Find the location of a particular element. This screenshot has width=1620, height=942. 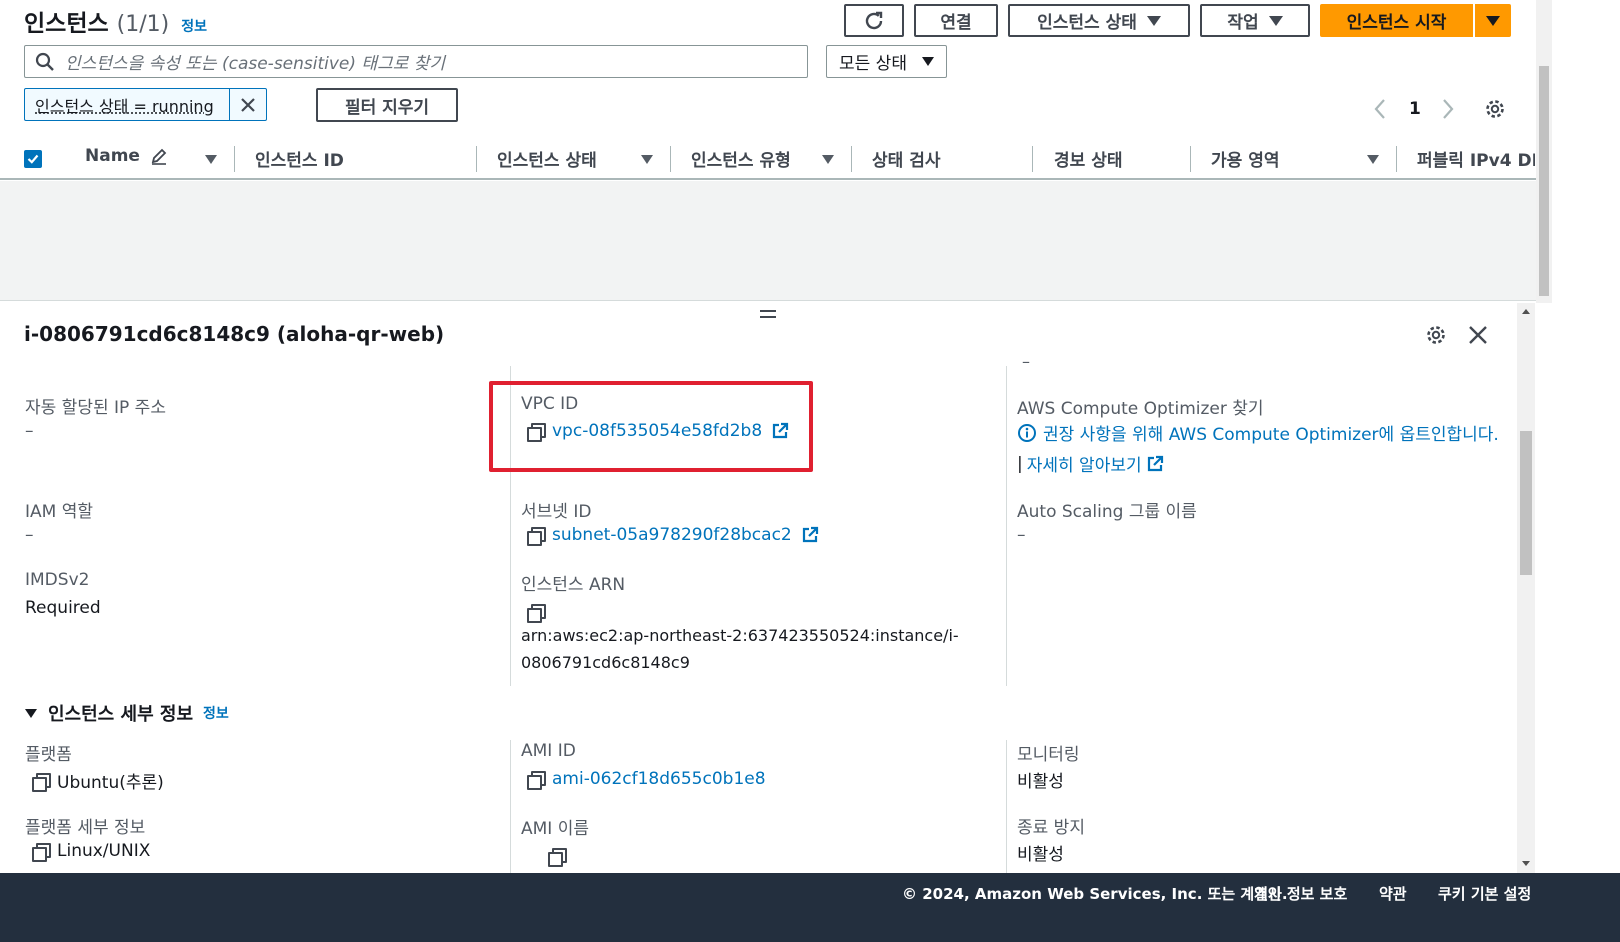

checkmark-icon is located at coordinates (33, 159).